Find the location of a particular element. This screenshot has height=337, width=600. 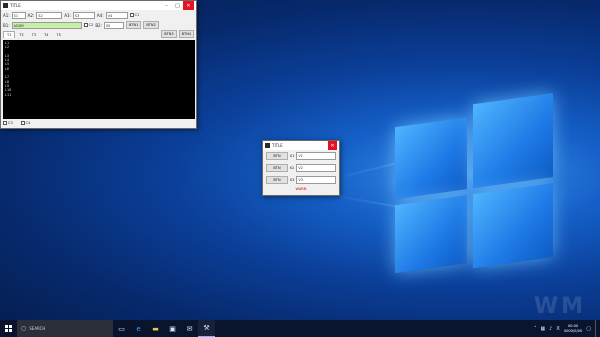

dialog-row-2: BTN K2 V2 is located at coordinates (301, 168).